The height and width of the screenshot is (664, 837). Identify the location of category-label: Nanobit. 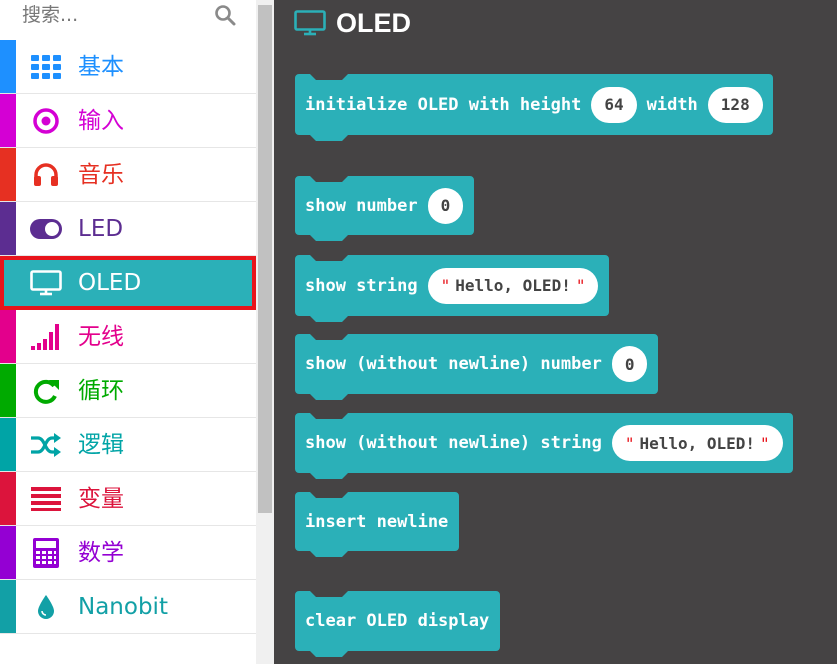
(123, 607).